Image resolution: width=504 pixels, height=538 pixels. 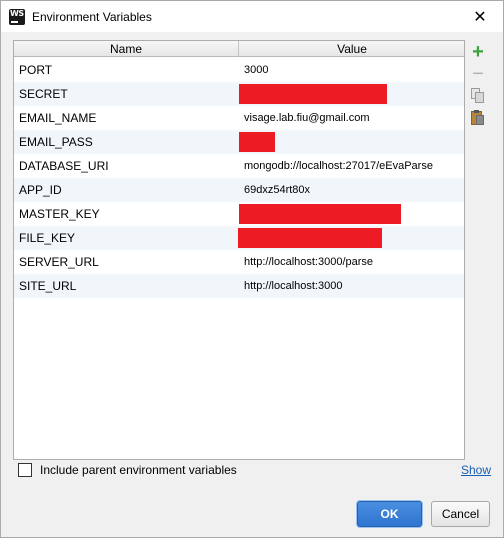 What do you see at coordinates (138, 470) in the screenshot?
I see `include-parent-label: Include parent environment variables` at bounding box center [138, 470].